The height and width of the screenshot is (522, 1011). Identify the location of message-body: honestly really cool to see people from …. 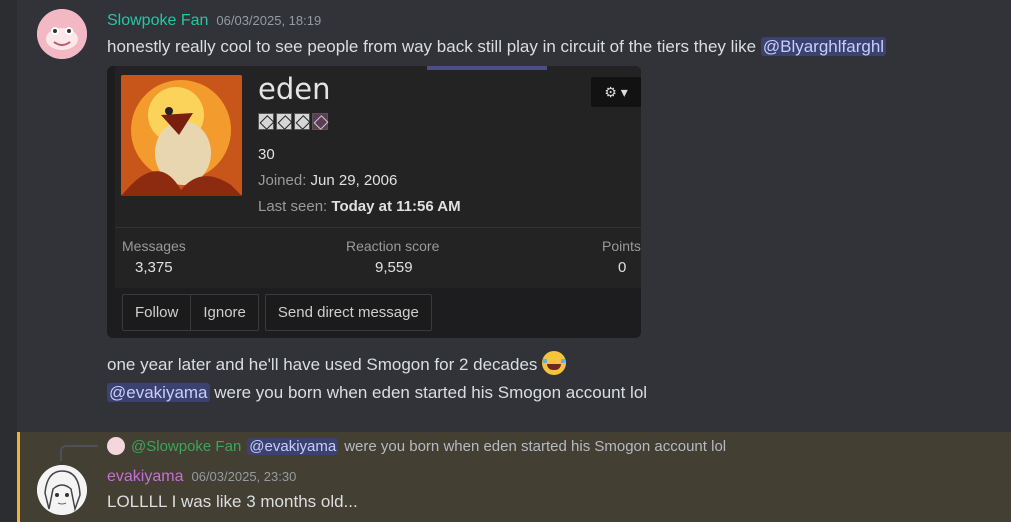
(434, 46).